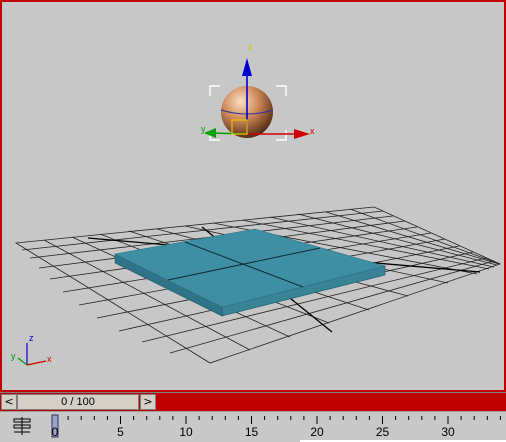  Describe the element at coordinates (55, 432) in the screenshot. I see `ruler-tick-label: 0` at that location.